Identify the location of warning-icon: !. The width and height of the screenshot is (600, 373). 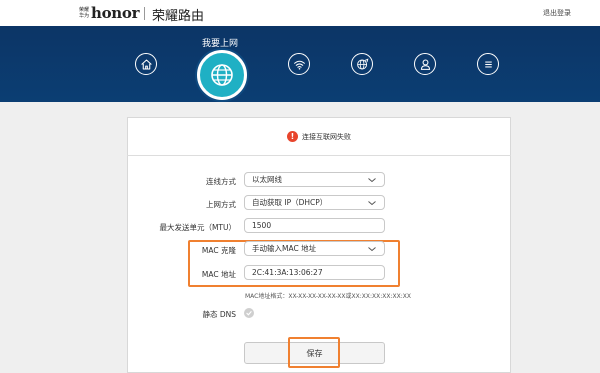
(292, 136).